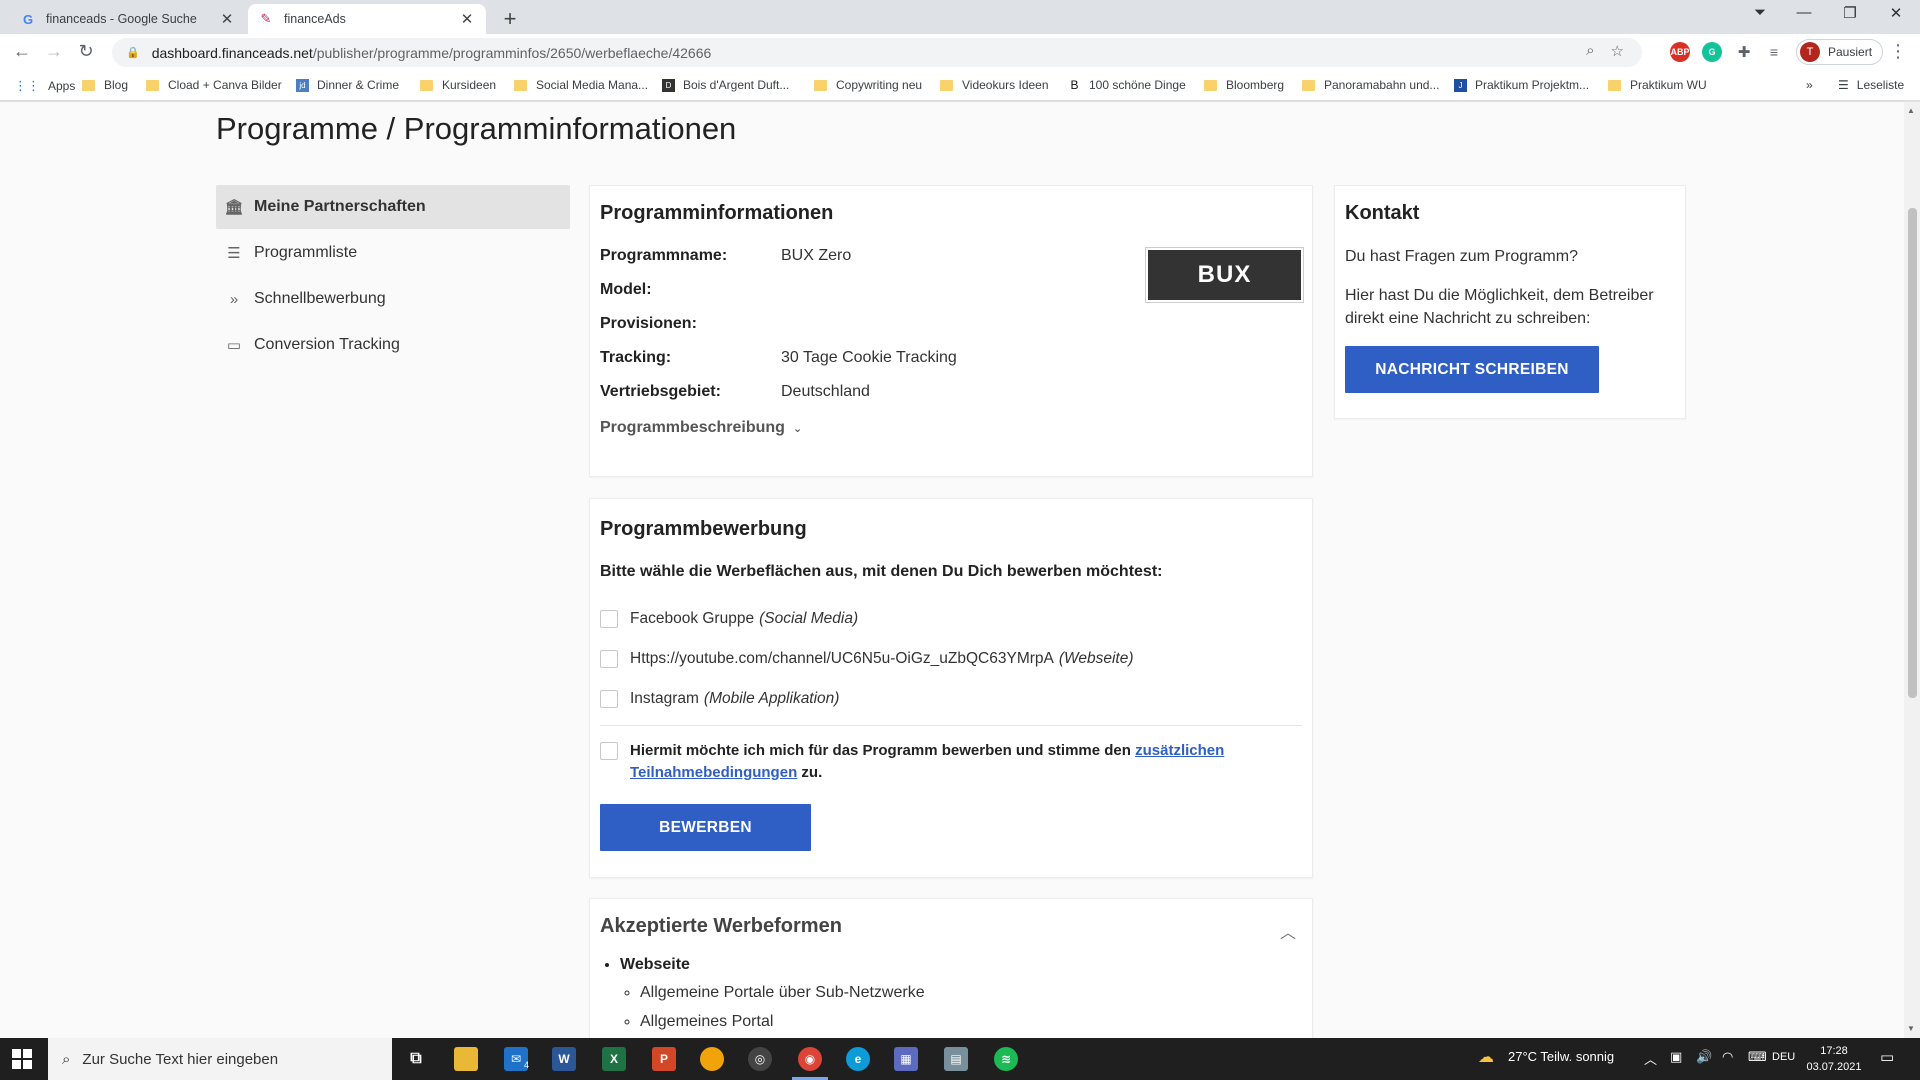 This screenshot has height=1080, width=1920. What do you see at coordinates (466, 1059) in the screenshot?
I see `file-explorer-icon` at bounding box center [466, 1059].